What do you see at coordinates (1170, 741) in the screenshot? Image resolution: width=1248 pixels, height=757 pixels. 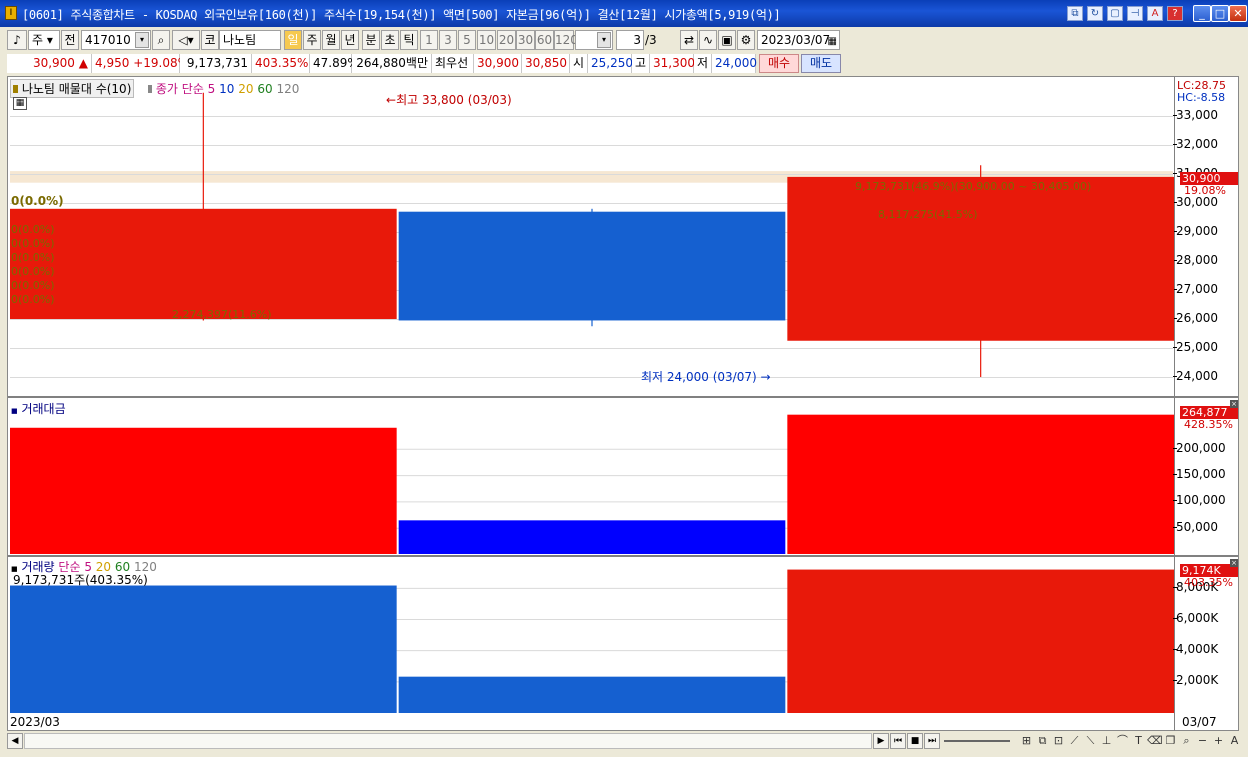 I see `copy-icon: ❐` at bounding box center [1170, 741].